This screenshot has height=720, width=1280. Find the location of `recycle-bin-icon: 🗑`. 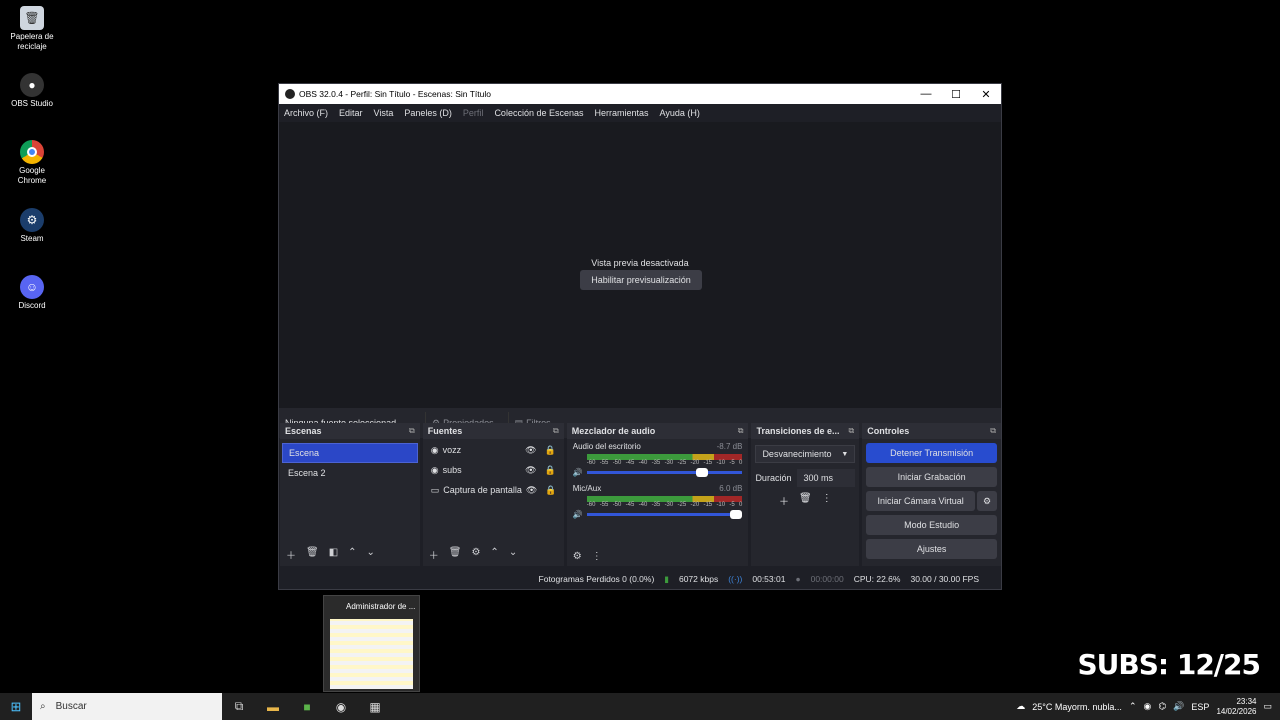

recycle-bin-icon: 🗑 is located at coordinates (32, 18).